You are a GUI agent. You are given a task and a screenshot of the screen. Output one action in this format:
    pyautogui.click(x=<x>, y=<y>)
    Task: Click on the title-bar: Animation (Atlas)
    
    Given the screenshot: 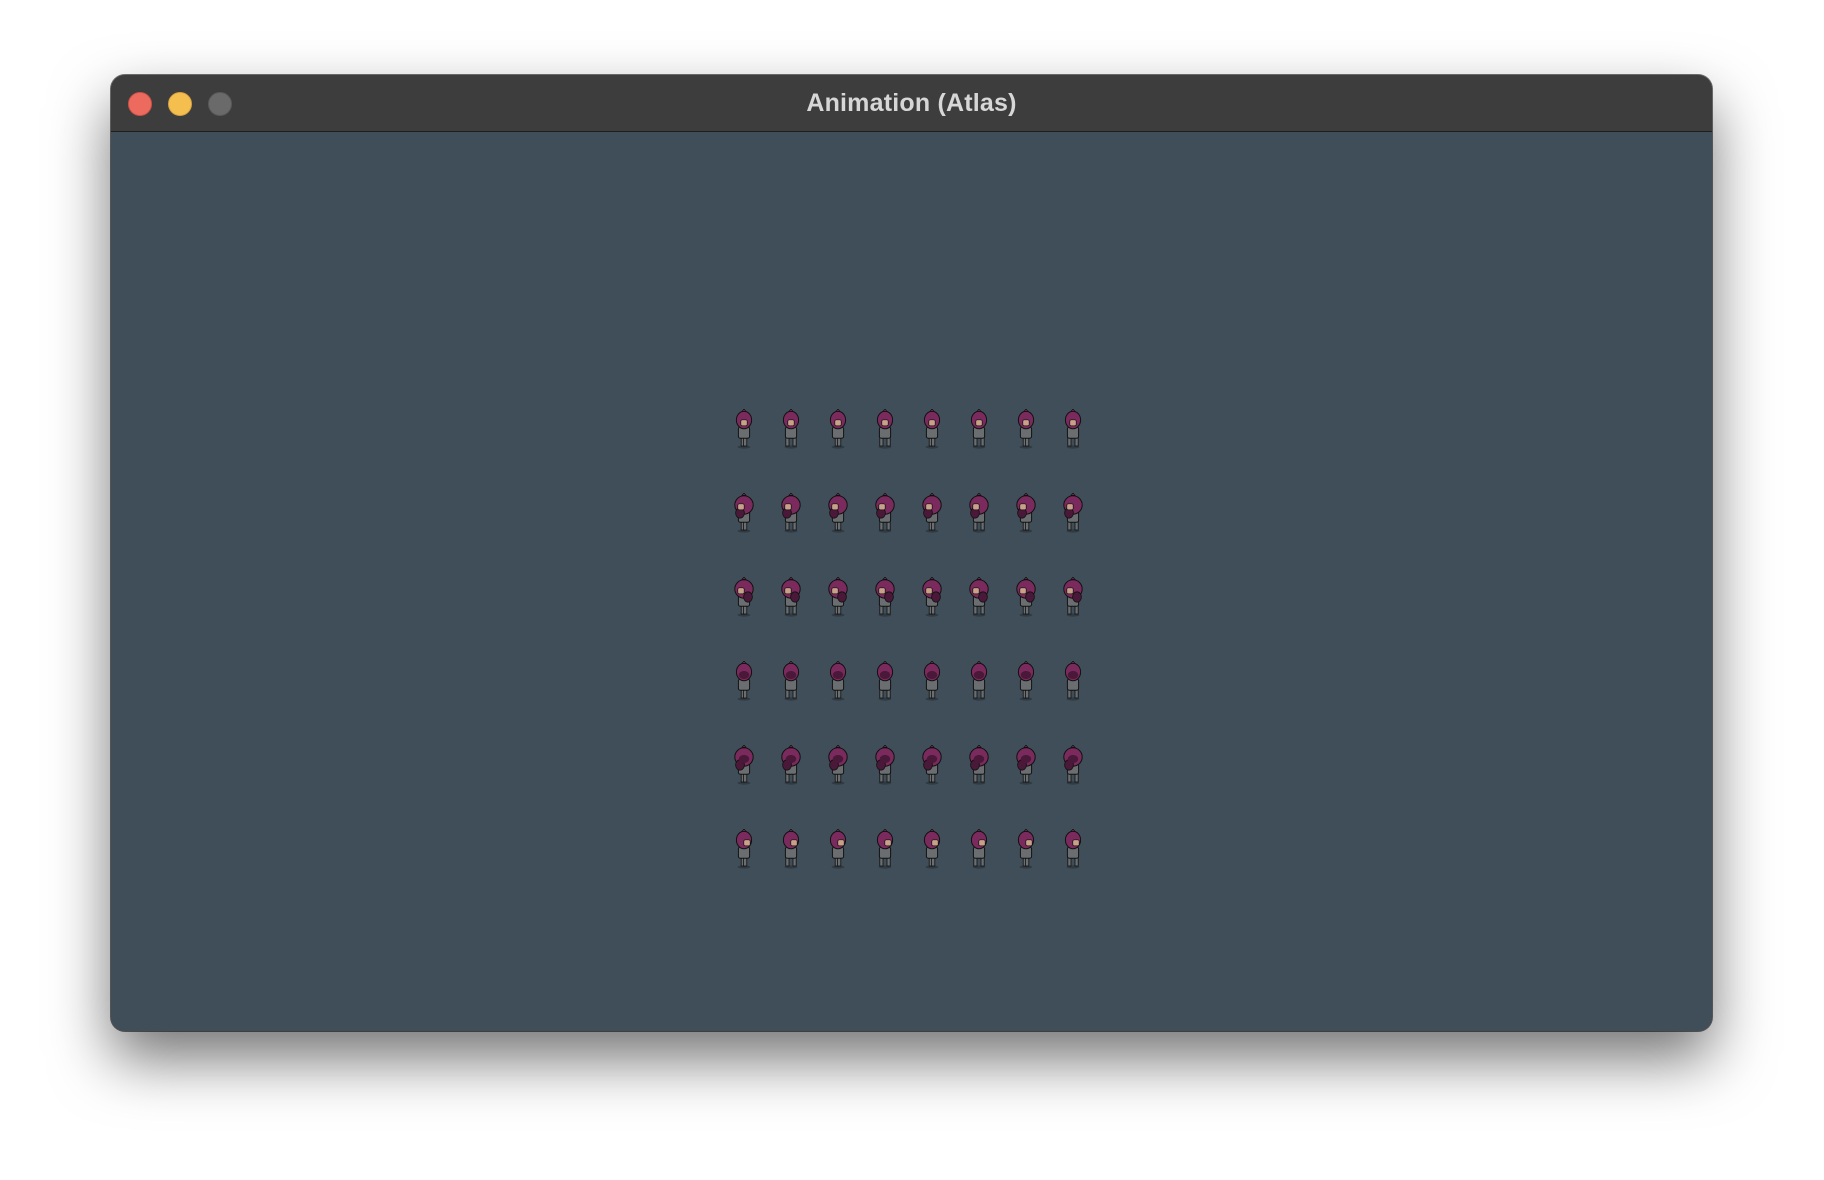 What is the action you would take?
    pyautogui.click(x=911, y=103)
    